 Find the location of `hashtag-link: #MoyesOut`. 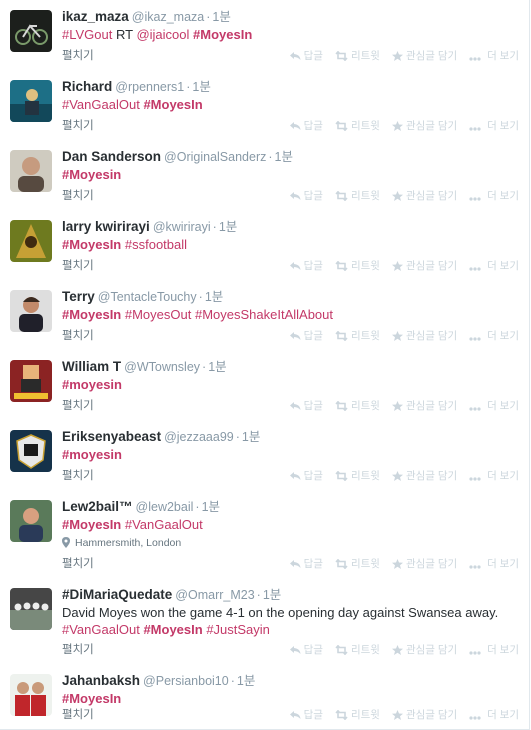

hashtag-link: #MoyesOut is located at coordinates (158, 314).